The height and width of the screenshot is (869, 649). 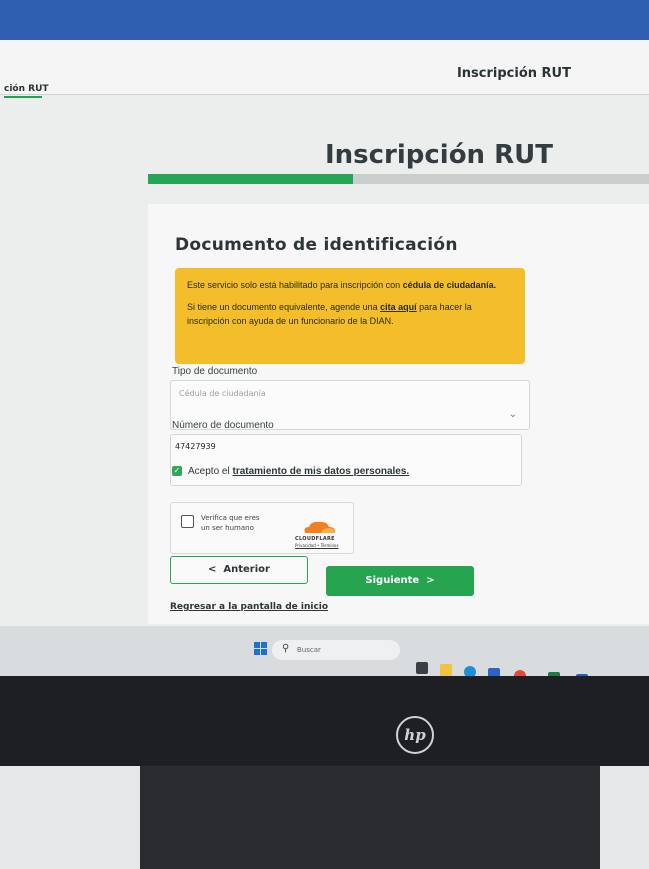 I want to click on browser-topbar, so click(x=324, y=20).